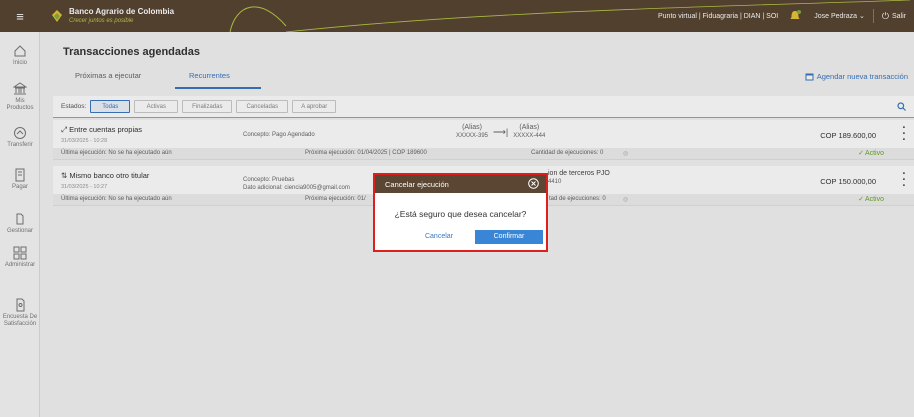 This screenshot has width=914, height=417. I want to click on confirm-button: Confirmar, so click(509, 237).